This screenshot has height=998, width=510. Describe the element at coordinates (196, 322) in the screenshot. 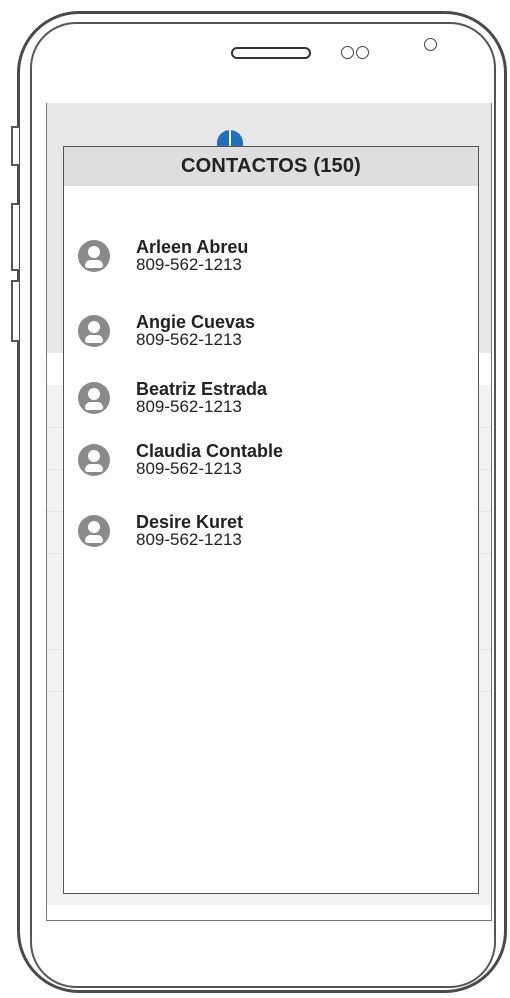

I see `contact-name: Angie Cuevas` at that location.